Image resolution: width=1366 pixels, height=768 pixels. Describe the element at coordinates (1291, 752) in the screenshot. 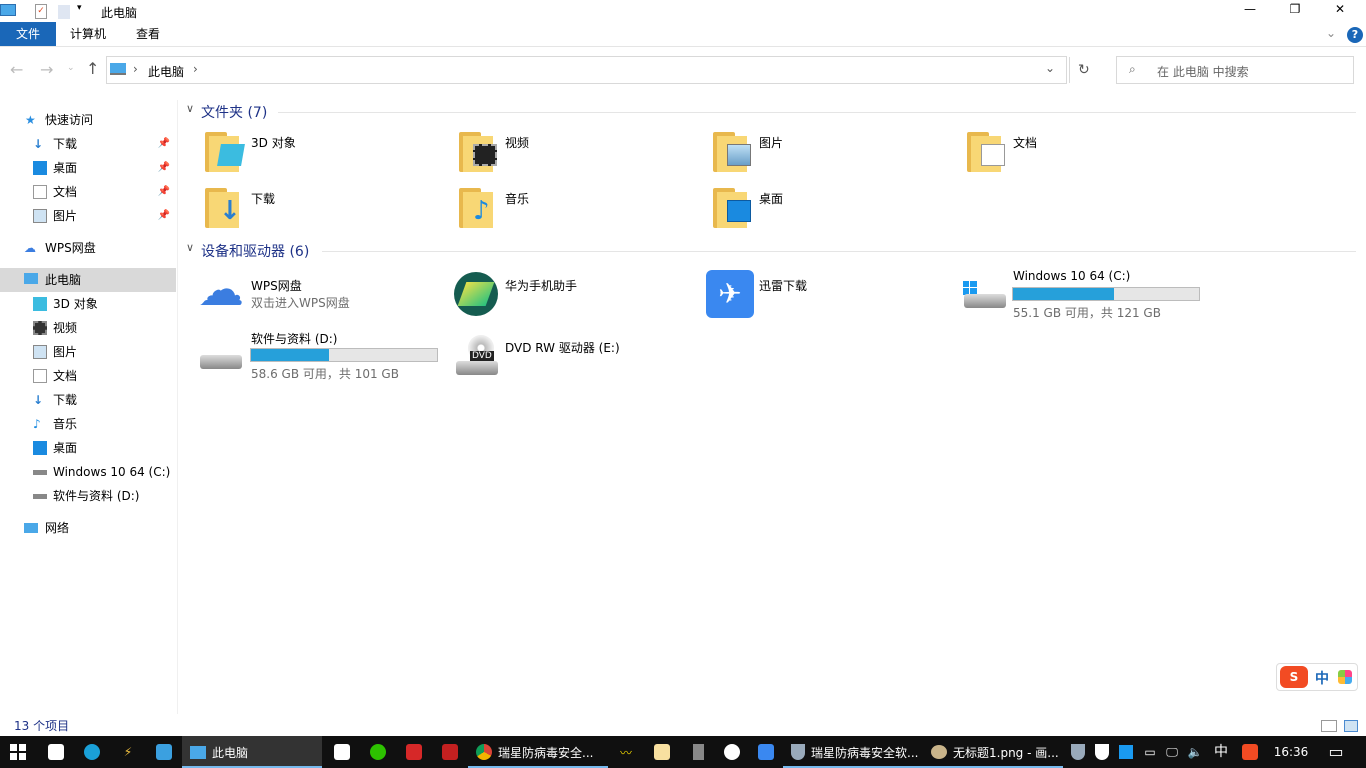

I see `clock: 16:36` at that location.